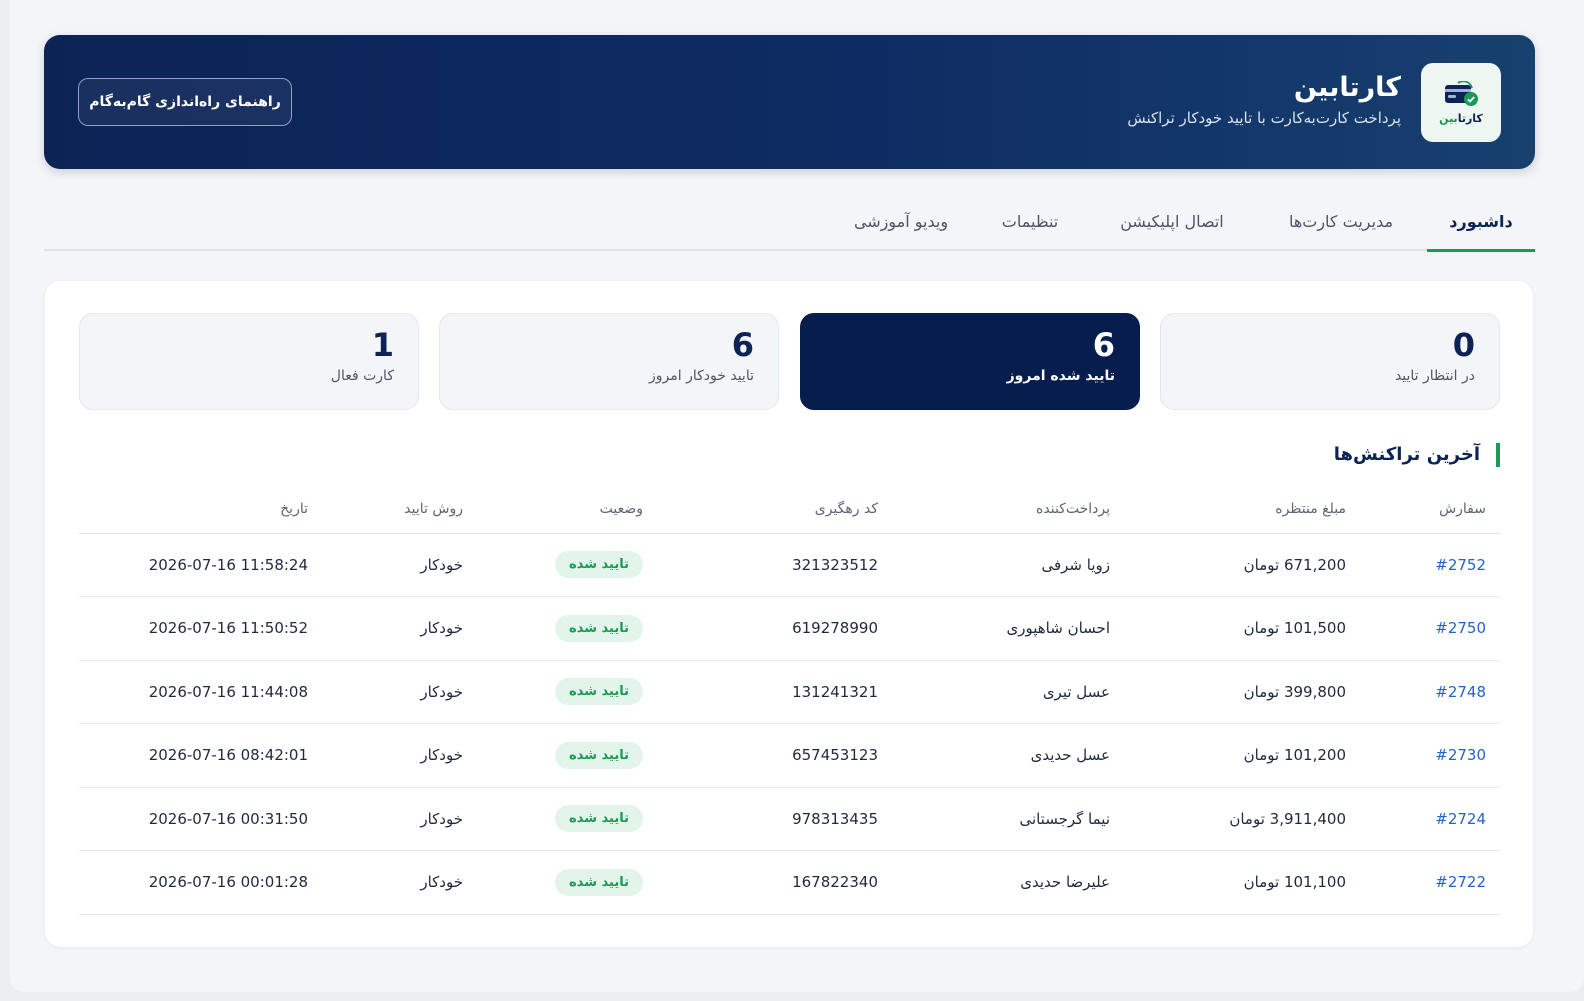  What do you see at coordinates (1008, 882) in the screenshot?
I see `payer-cell: علیرضا حدیدی` at bounding box center [1008, 882].